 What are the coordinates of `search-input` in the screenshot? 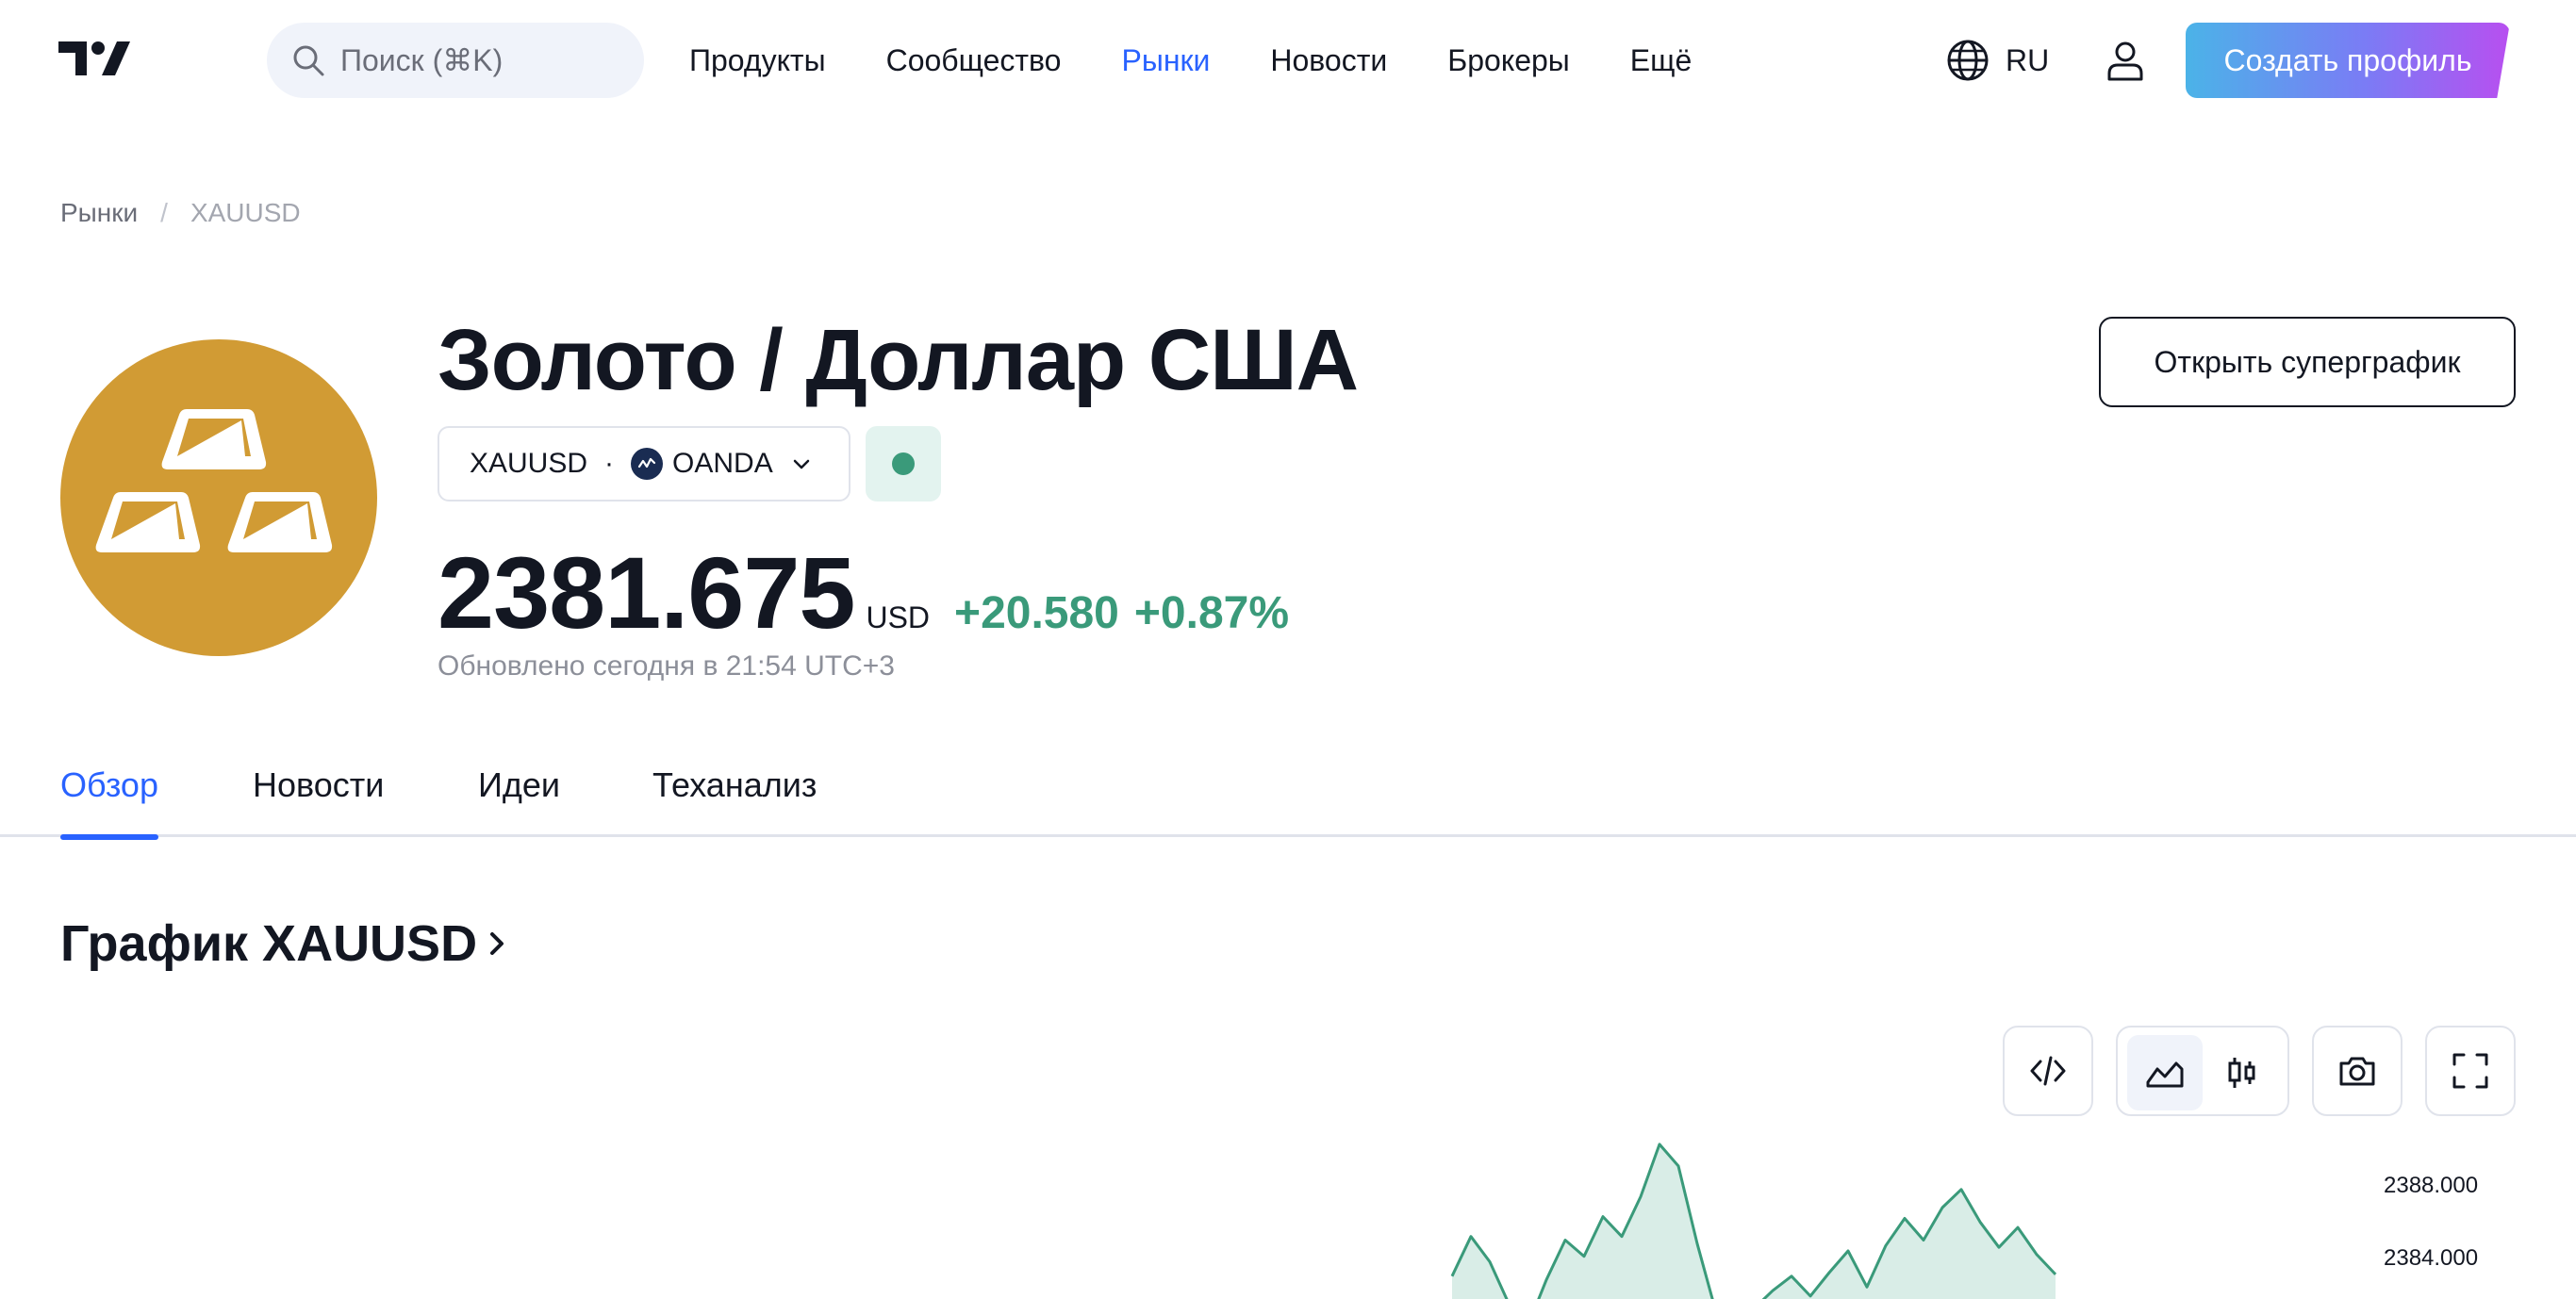 It's located at (481, 60).